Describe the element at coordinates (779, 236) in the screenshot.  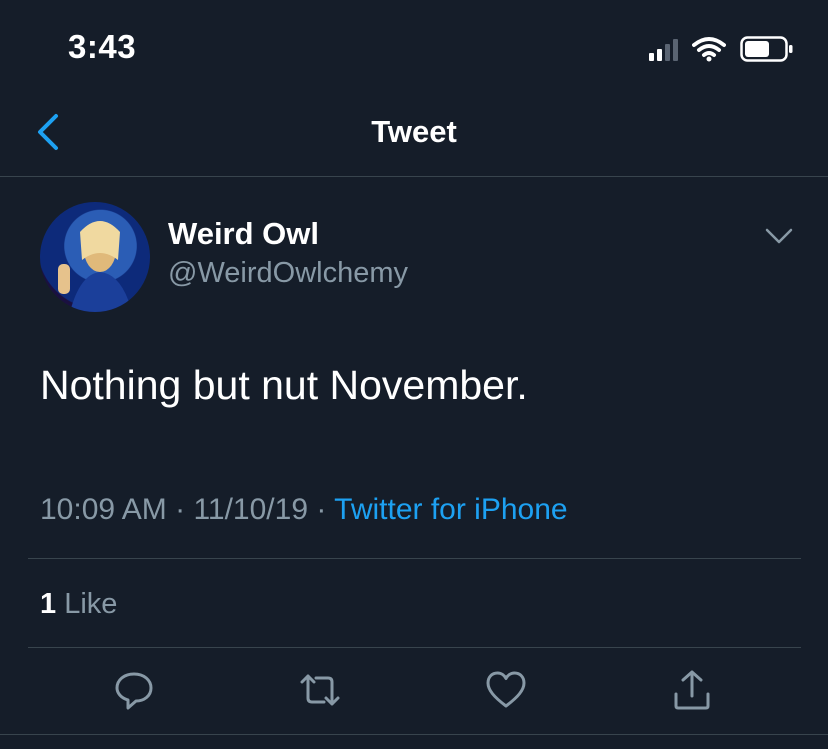
I see `chevron-down-icon` at that location.